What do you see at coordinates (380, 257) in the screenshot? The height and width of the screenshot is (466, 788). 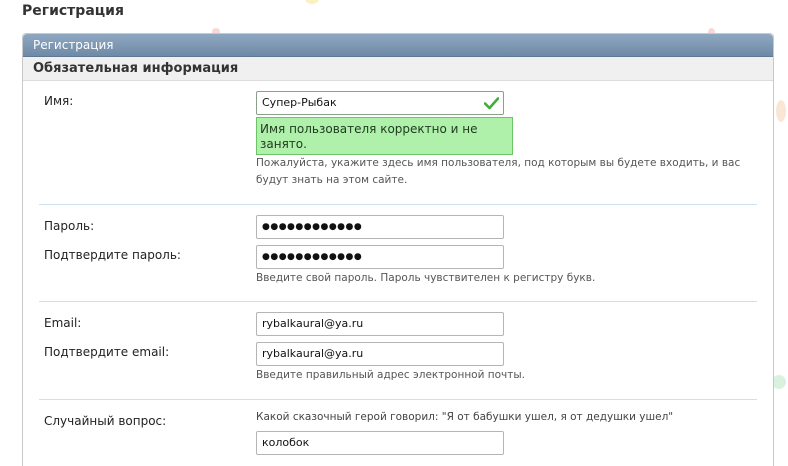 I see `confirm-password-input: ●●●●●●●●●●●●` at bounding box center [380, 257].